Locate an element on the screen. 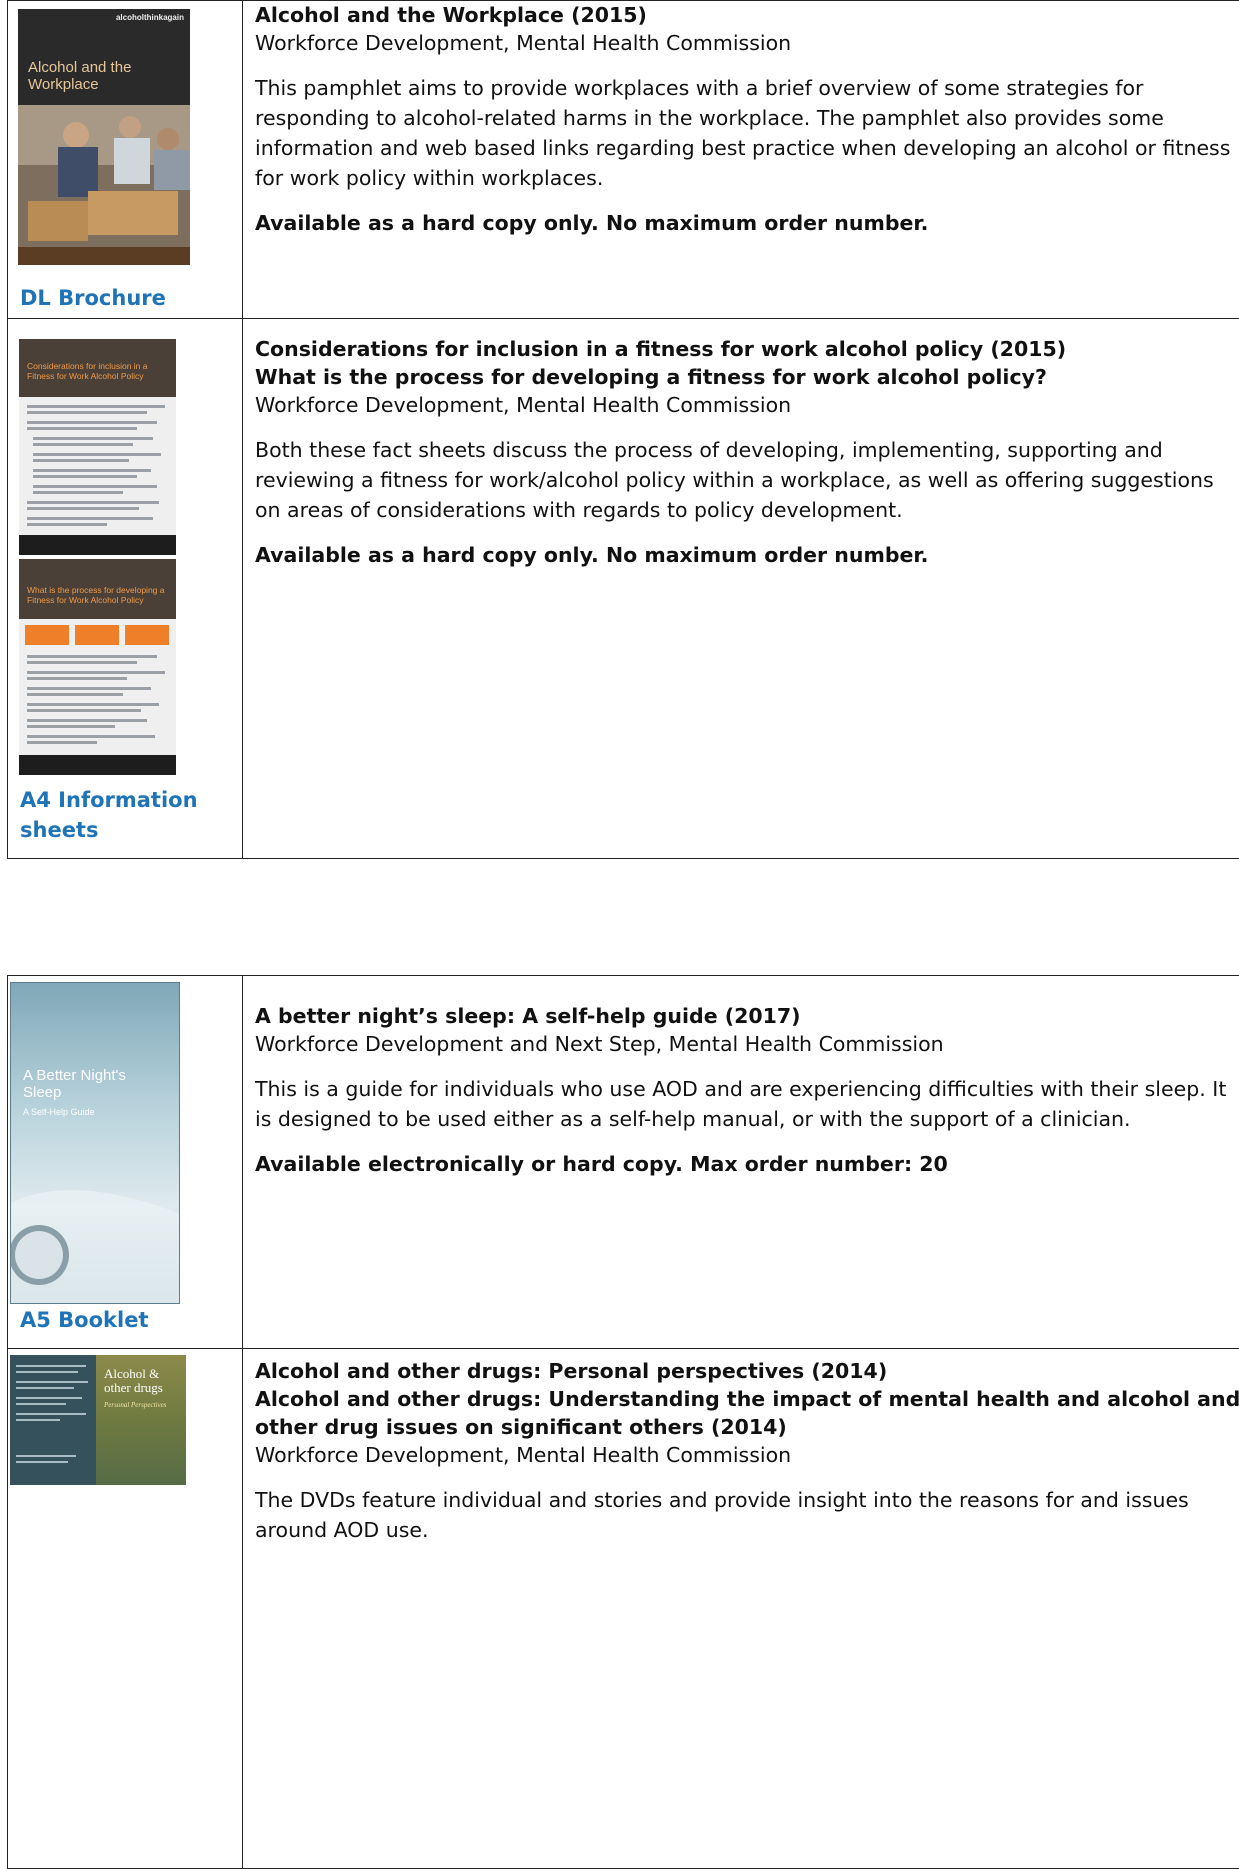  cover-clock is located at coordinates (95, 1223).